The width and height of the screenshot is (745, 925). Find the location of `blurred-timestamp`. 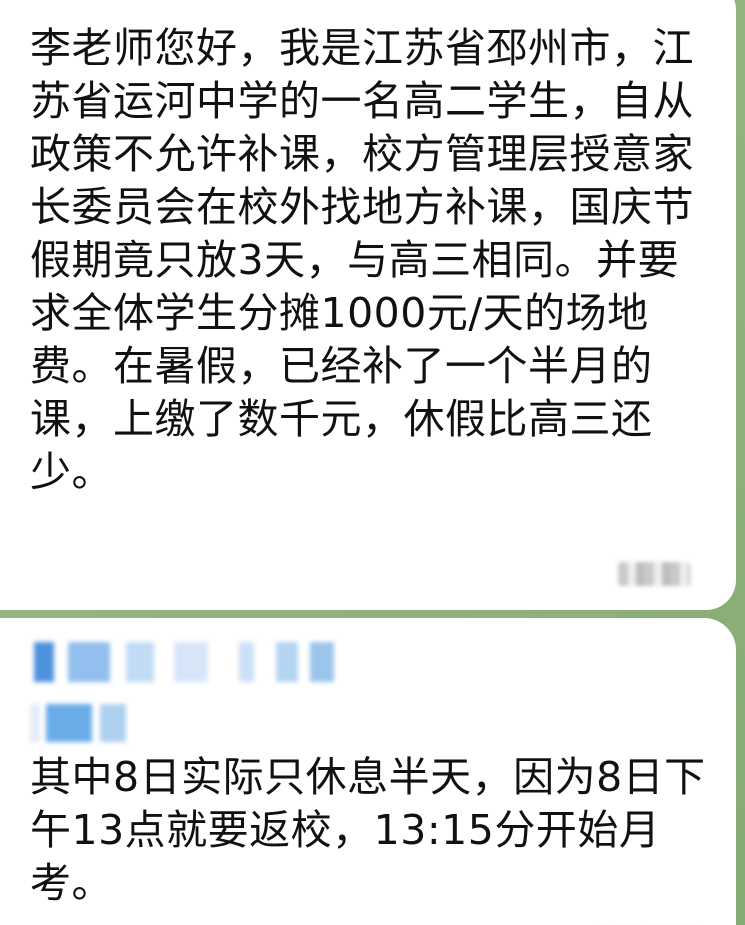

blurred-timestamp is located at coordinates (654, 574).